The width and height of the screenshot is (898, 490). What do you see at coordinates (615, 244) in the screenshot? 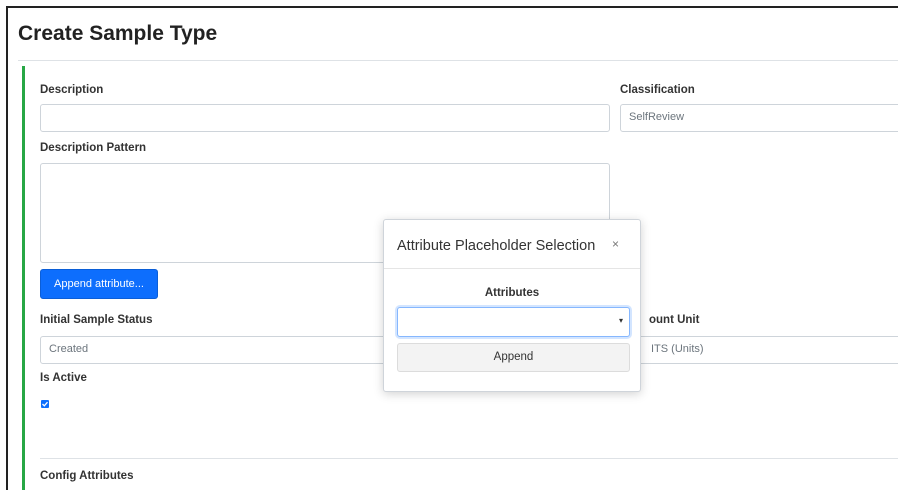
I see `close-icon: ×` at bounding box center [615, 244].